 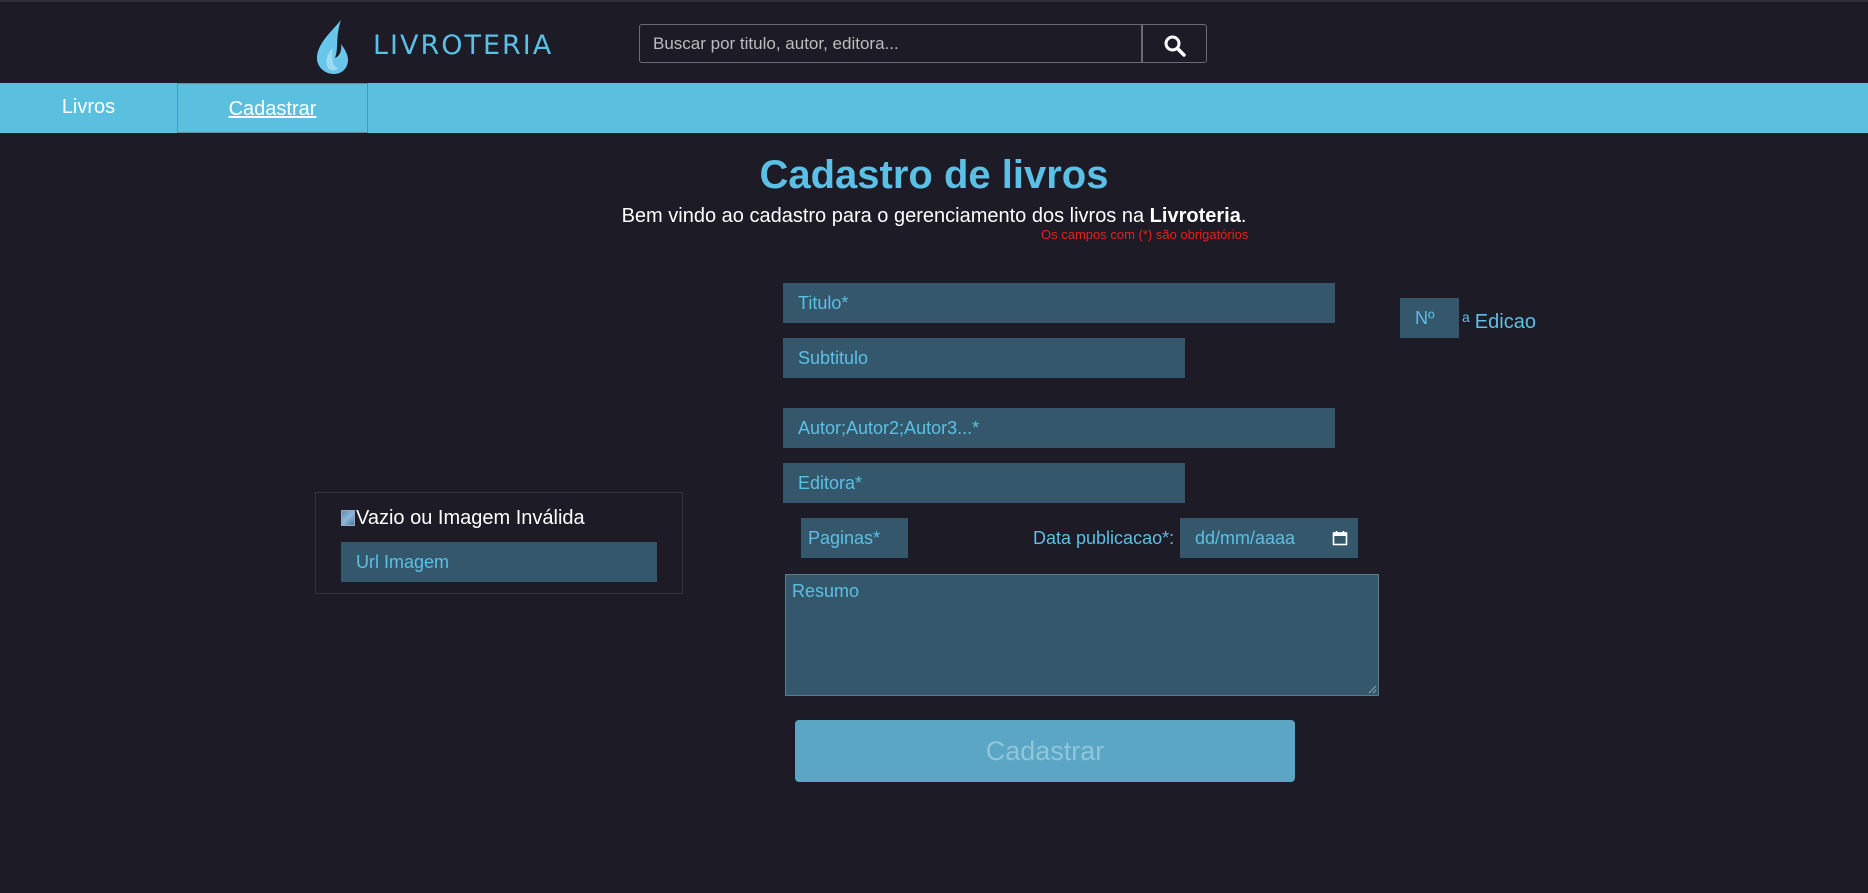 I want to click on titulo-input, so click(x=1059, y=303).